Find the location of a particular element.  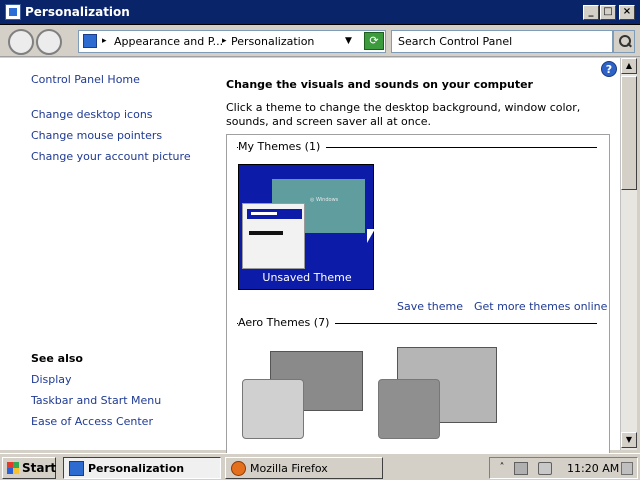

start-label: Start is located at coordinates (39, 468).